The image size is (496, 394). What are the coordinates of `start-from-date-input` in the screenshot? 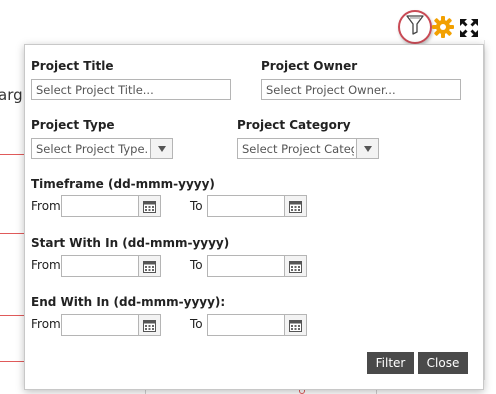 It's located at (111, 266).